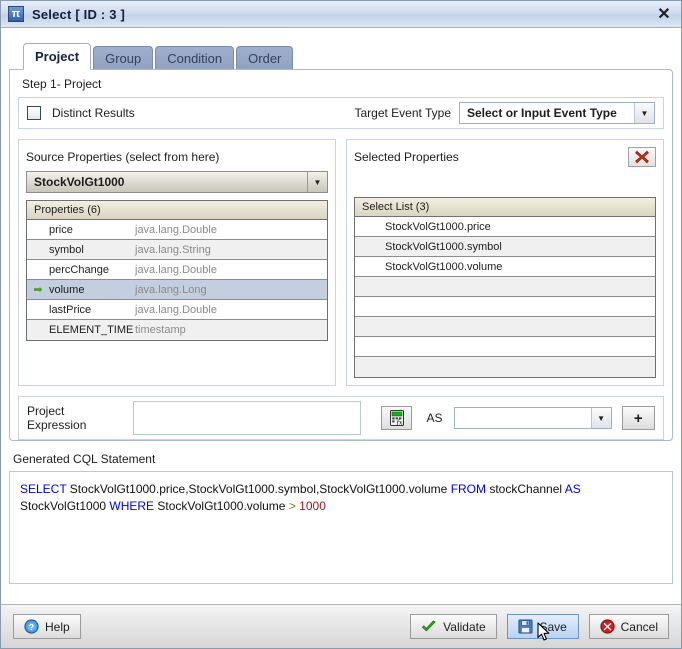 The image size is (682, 649). What do you see at coordinates (429, 625) in the screenshot?
I see `check-icon` at bounding box center [429, 625].